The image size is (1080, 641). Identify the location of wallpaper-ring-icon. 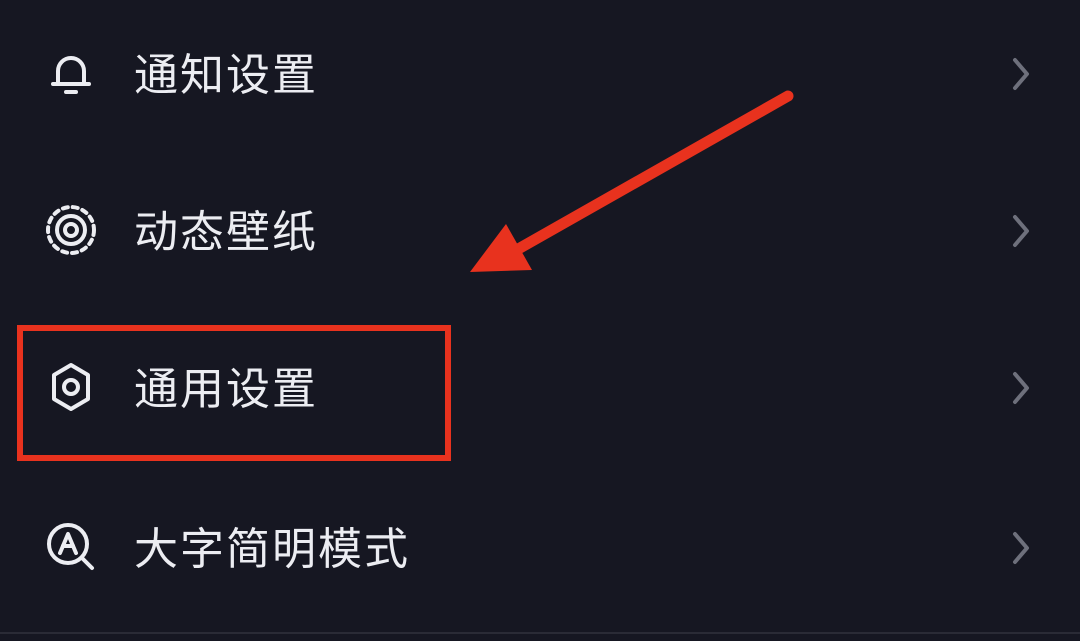
(71, 230).